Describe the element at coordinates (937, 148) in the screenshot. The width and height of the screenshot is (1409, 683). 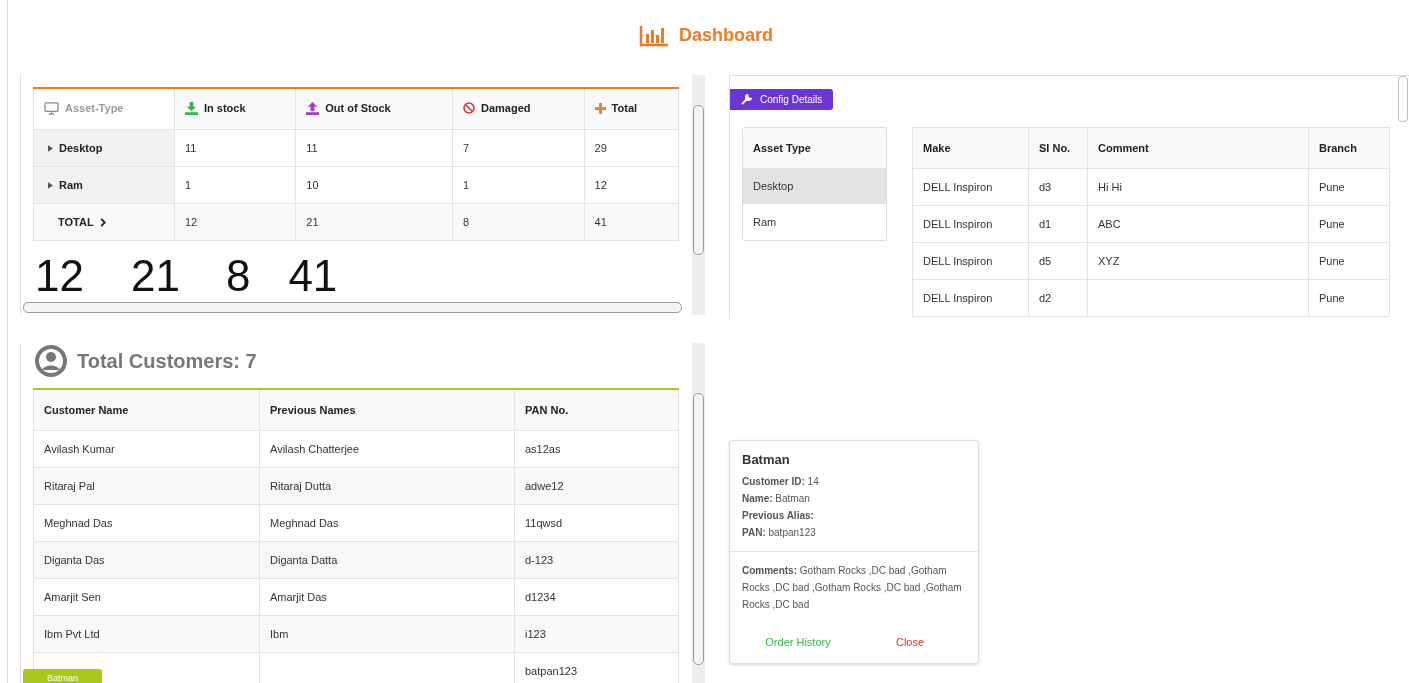
I see `column-header: Make` at that location.